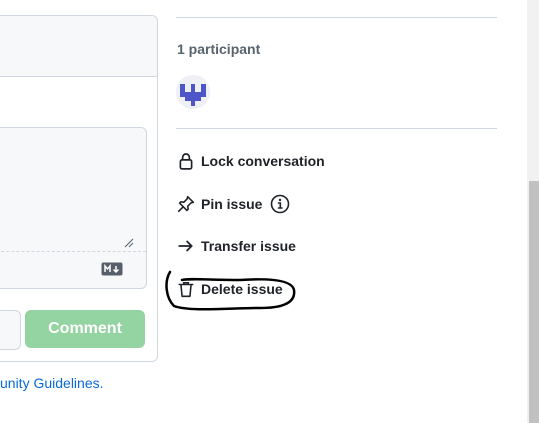 This screenshot has width=539, height=423. I want to click on transfer-issue-label: Transfer issue, so click(248, 246).